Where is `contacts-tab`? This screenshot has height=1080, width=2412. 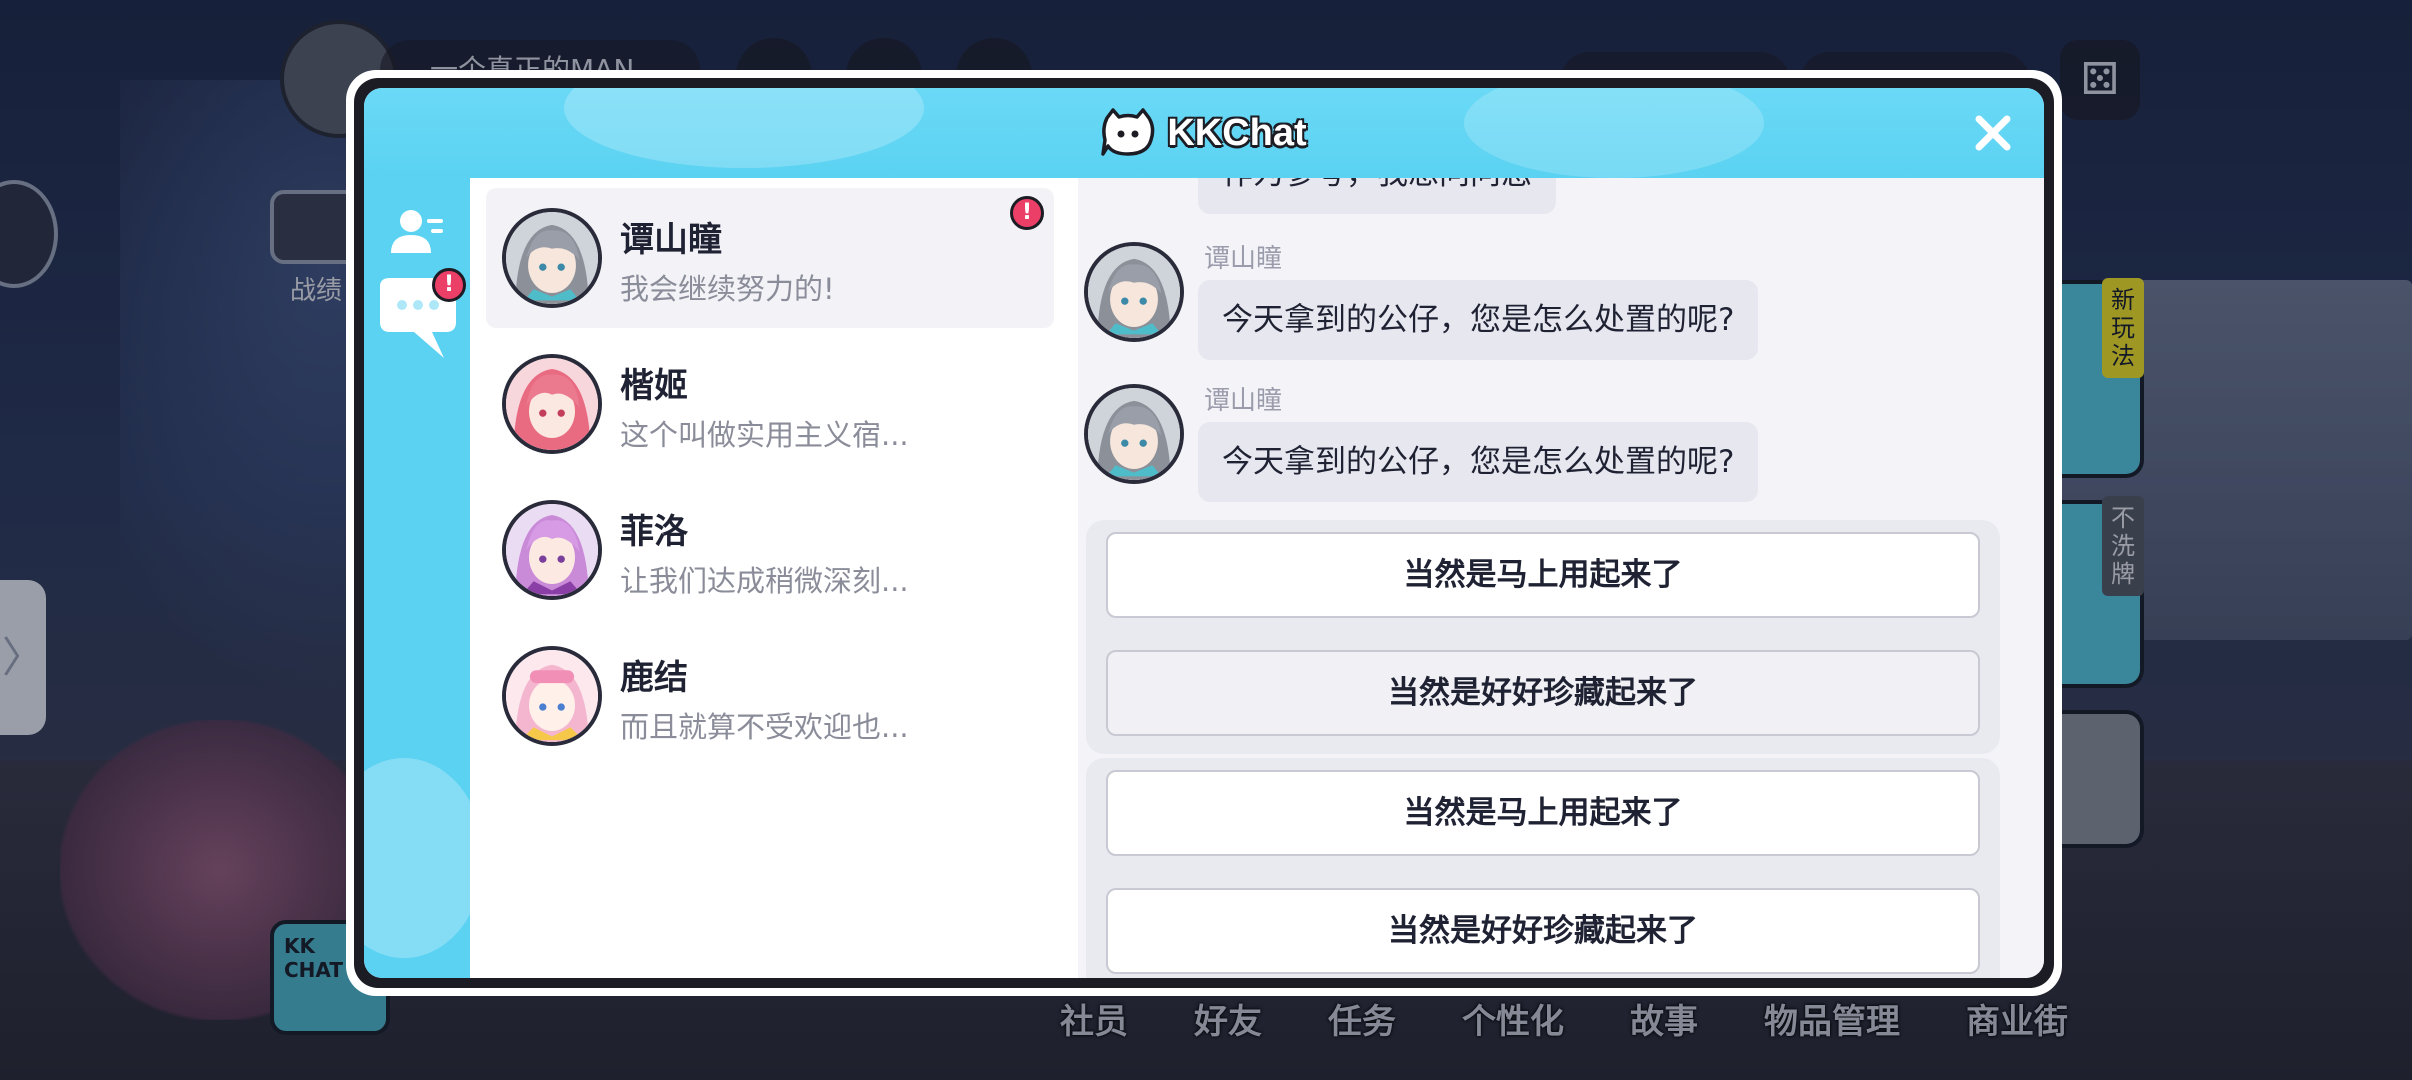 contacts-tab is located at coordinates (417, 233).